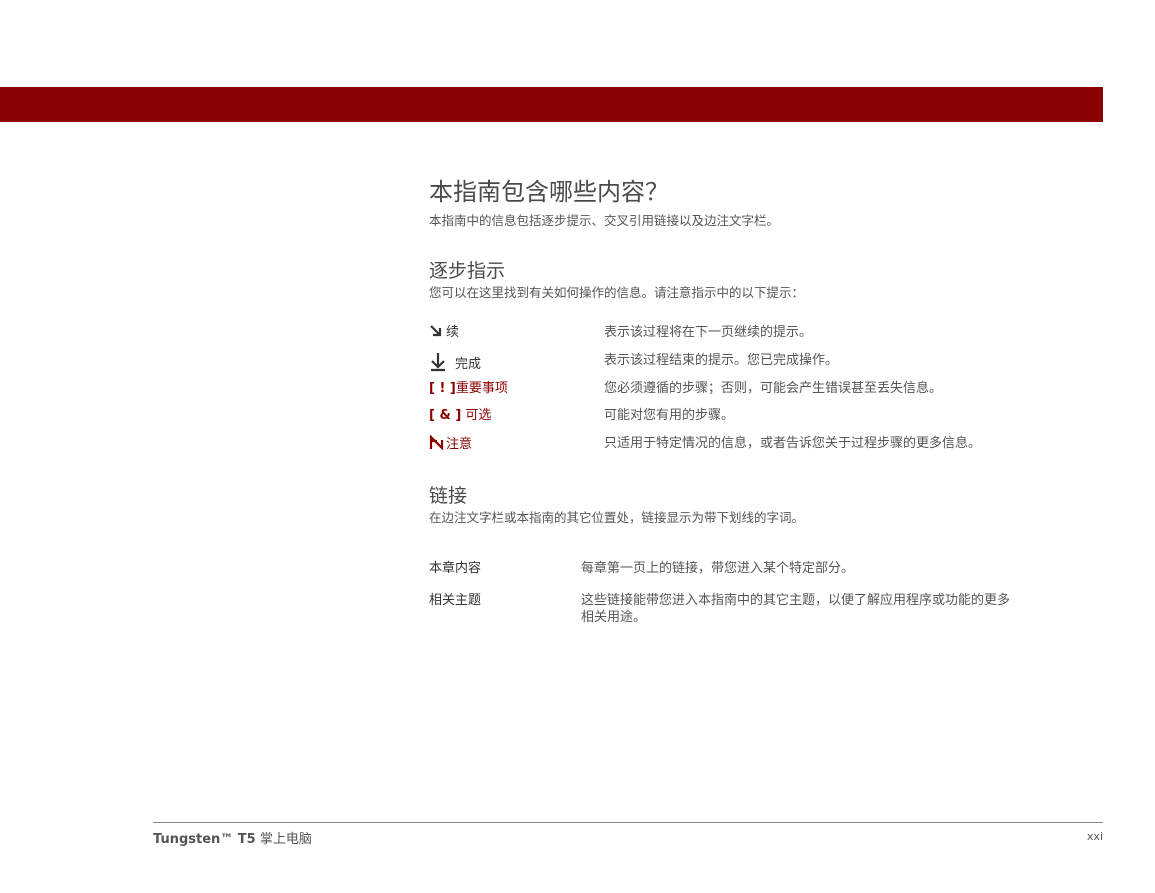  Describe the element at coordinates (616, 280) in the screenshot. I see `steps-section: 逐步指示 您可以在这里找到有关如何操作的信息。请注意指示中的以下提示：` at that location.